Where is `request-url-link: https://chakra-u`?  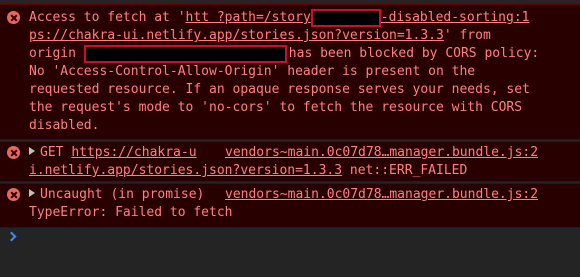 request-url-link: https://chakra-u is located at coordinates (133, 152).